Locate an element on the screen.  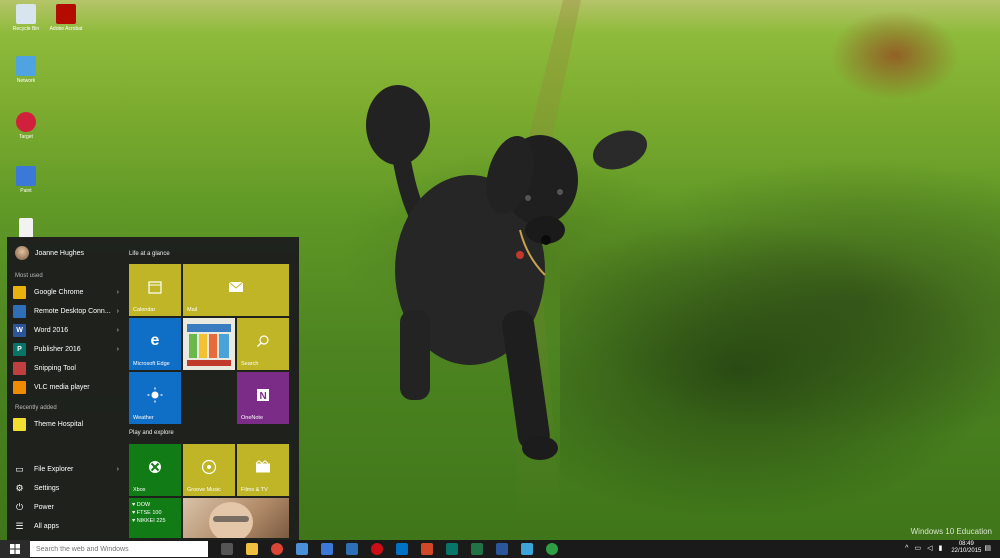
network-icon: ▭ is located at coordinates (917, 548).